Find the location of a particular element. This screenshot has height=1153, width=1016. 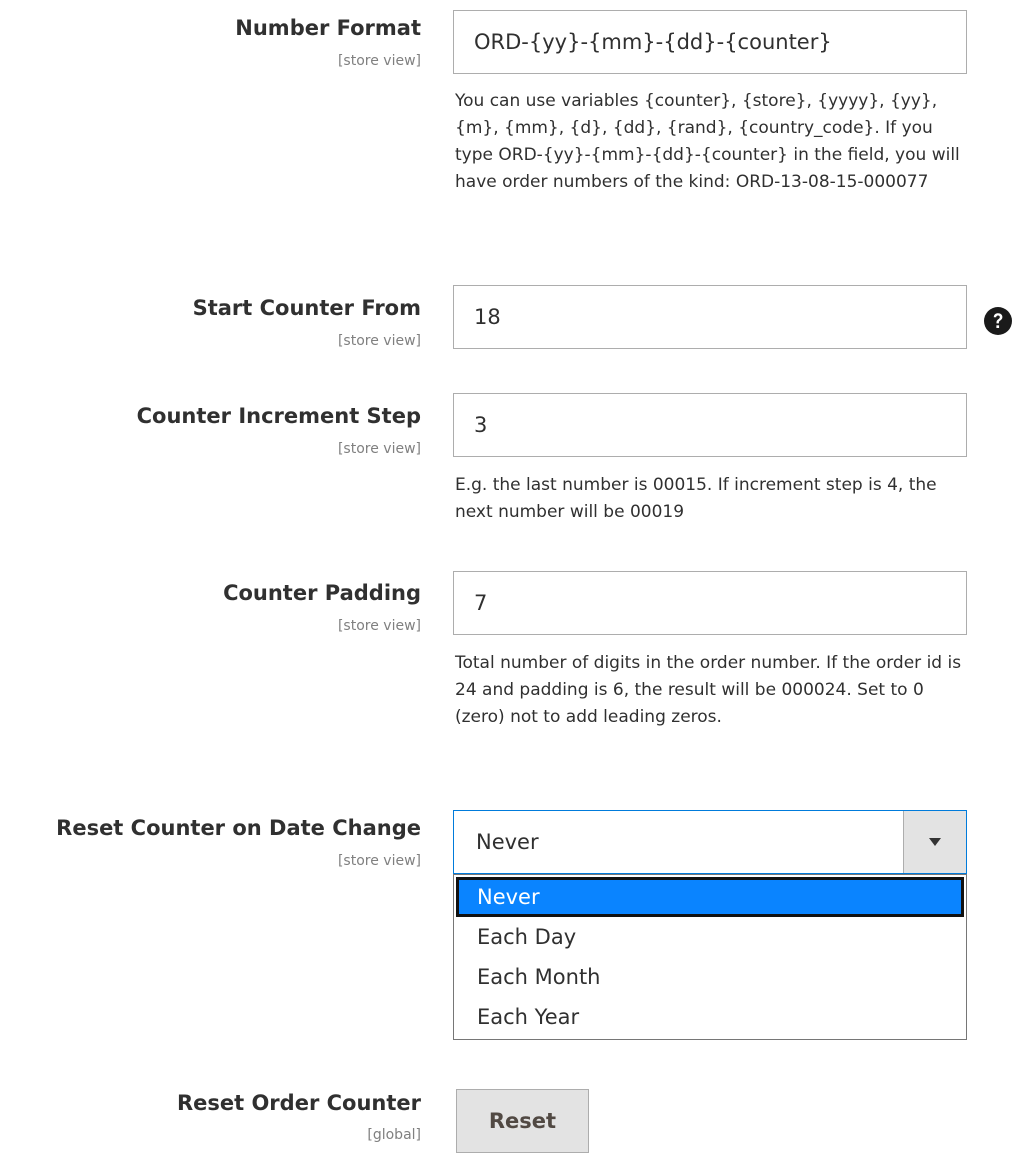

start-counter-label: Start Counter From is located at coordinates (306, 308).